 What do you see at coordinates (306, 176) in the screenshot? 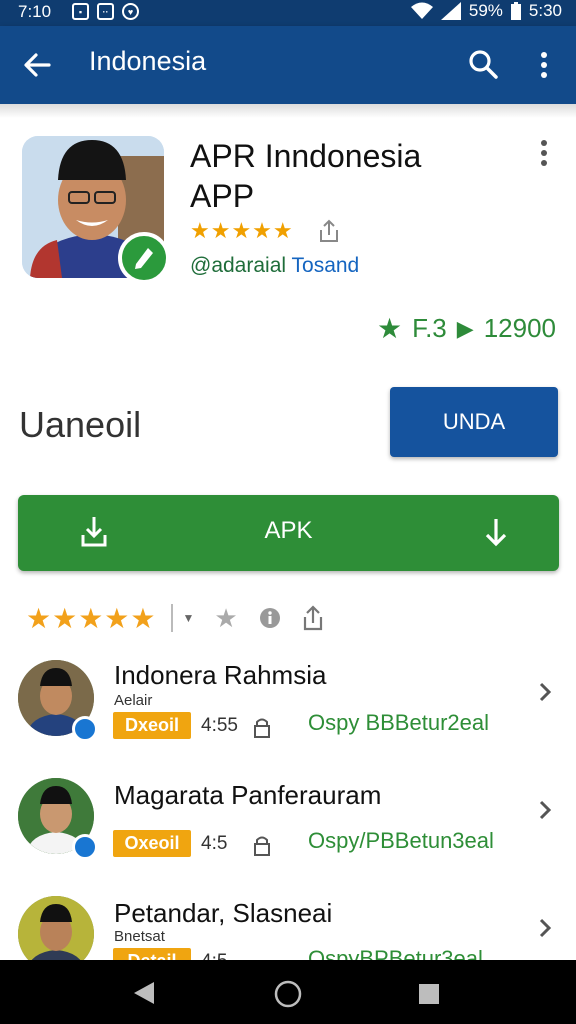
I see `app-name: APR Inndonesia APP` at bounding box center [306, 176].